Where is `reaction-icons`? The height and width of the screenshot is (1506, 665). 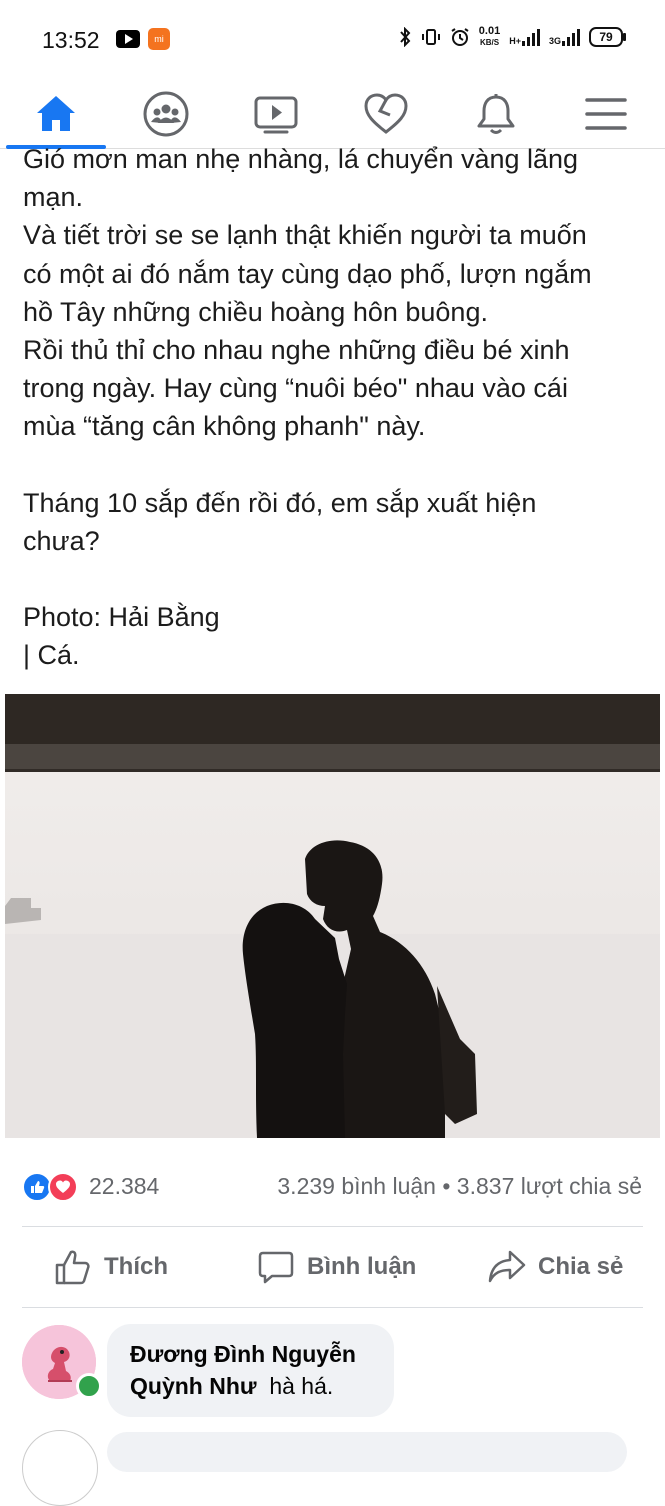
reaction-icons is located at coordinates (52, 1187).